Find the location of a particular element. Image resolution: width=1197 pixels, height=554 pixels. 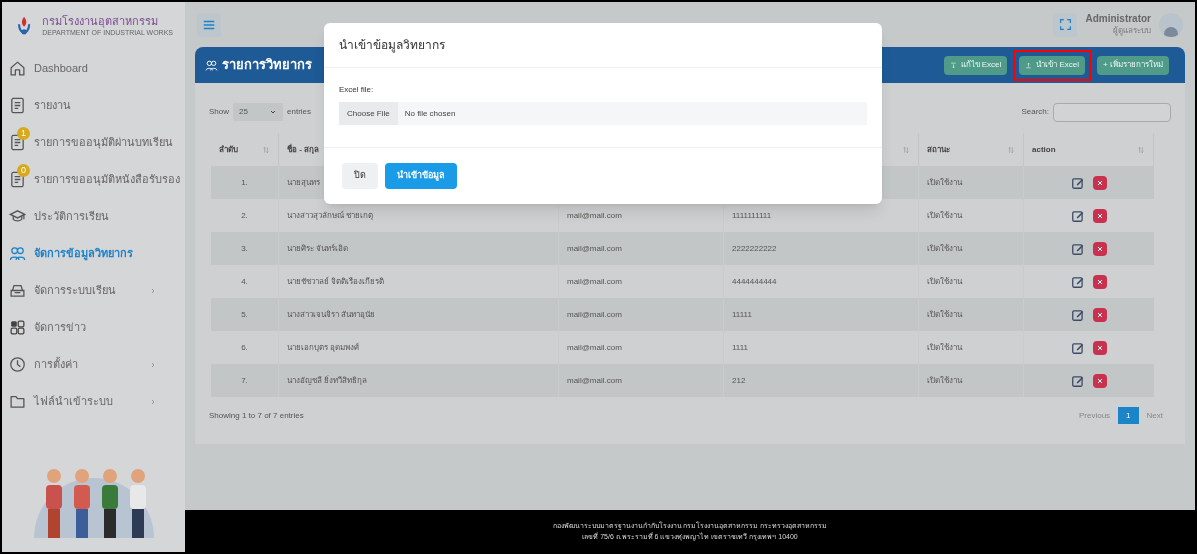

page-button: Next is located at coordinates (1154, 415).